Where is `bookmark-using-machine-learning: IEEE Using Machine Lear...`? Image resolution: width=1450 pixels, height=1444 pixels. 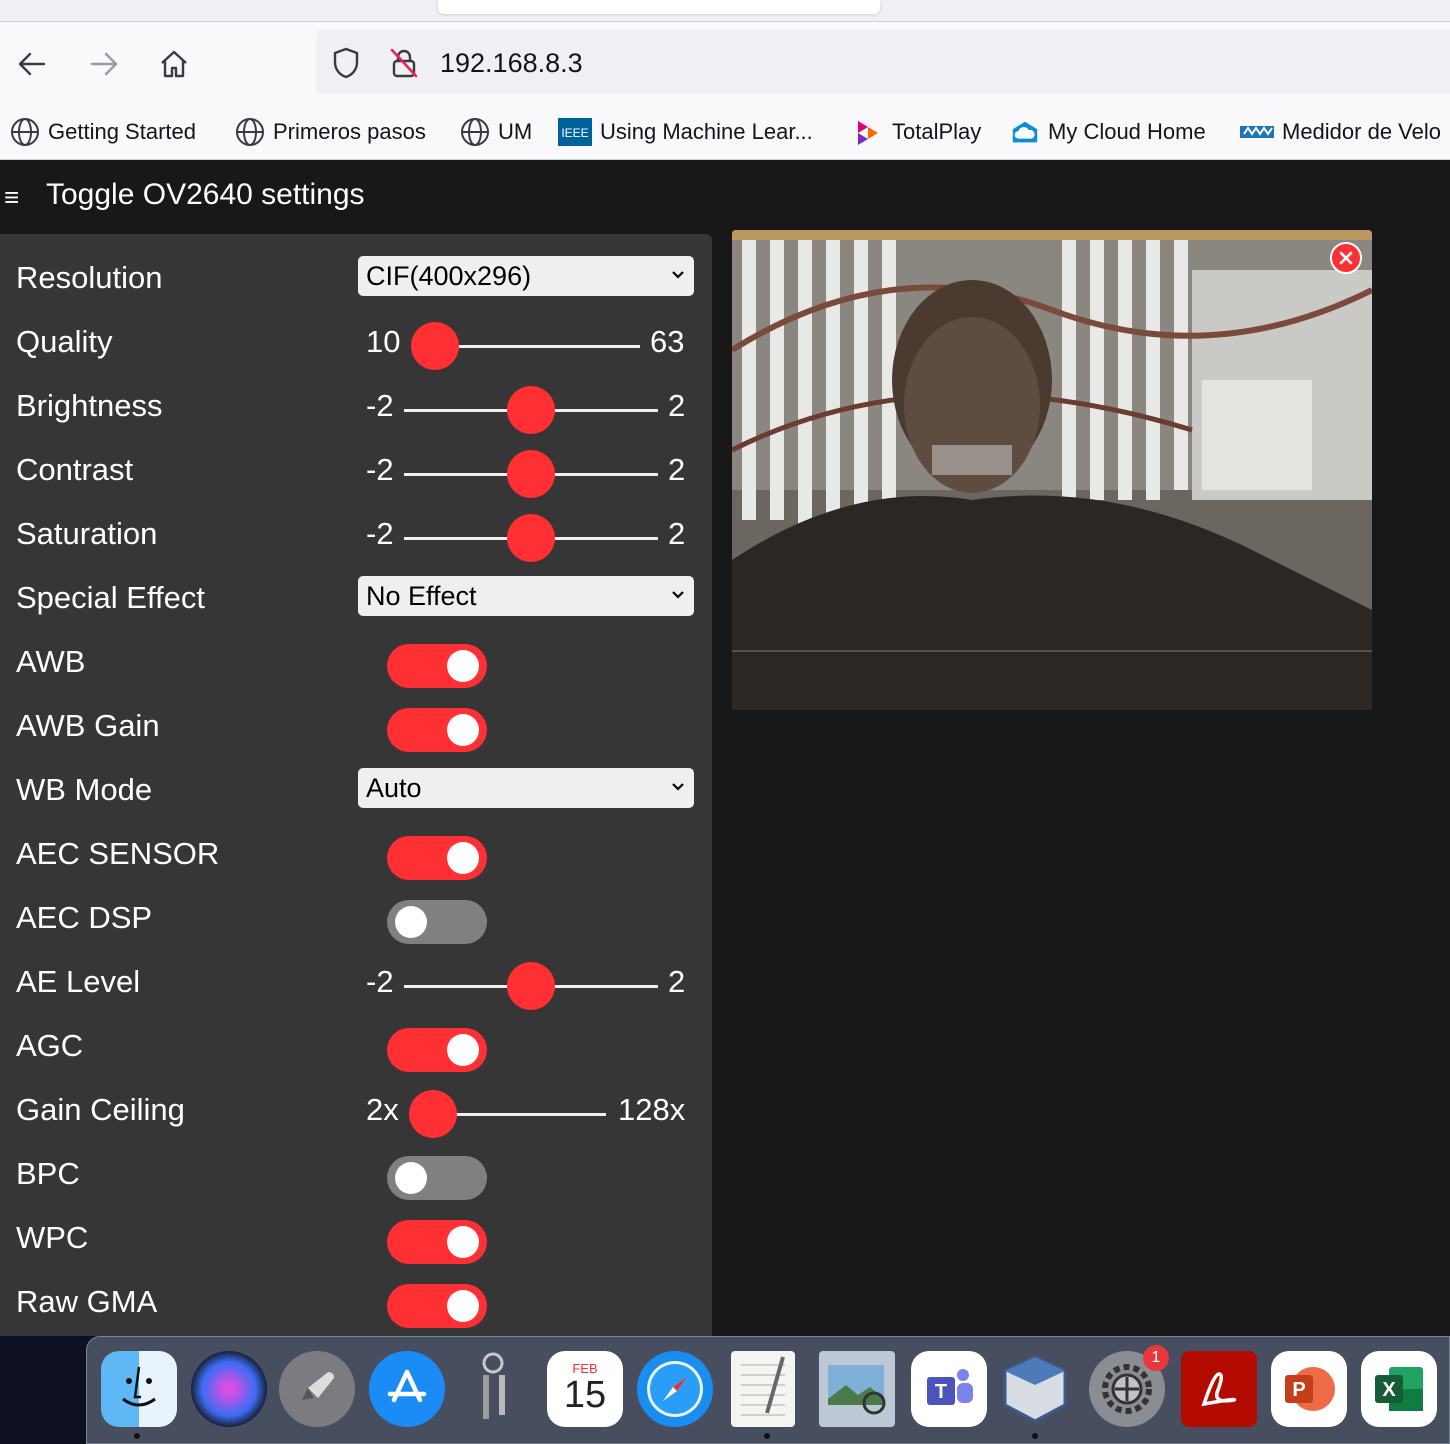 bookmark-using-machine-learning: IEEE Using Machine Lear... is located at coordinates (685, 132).